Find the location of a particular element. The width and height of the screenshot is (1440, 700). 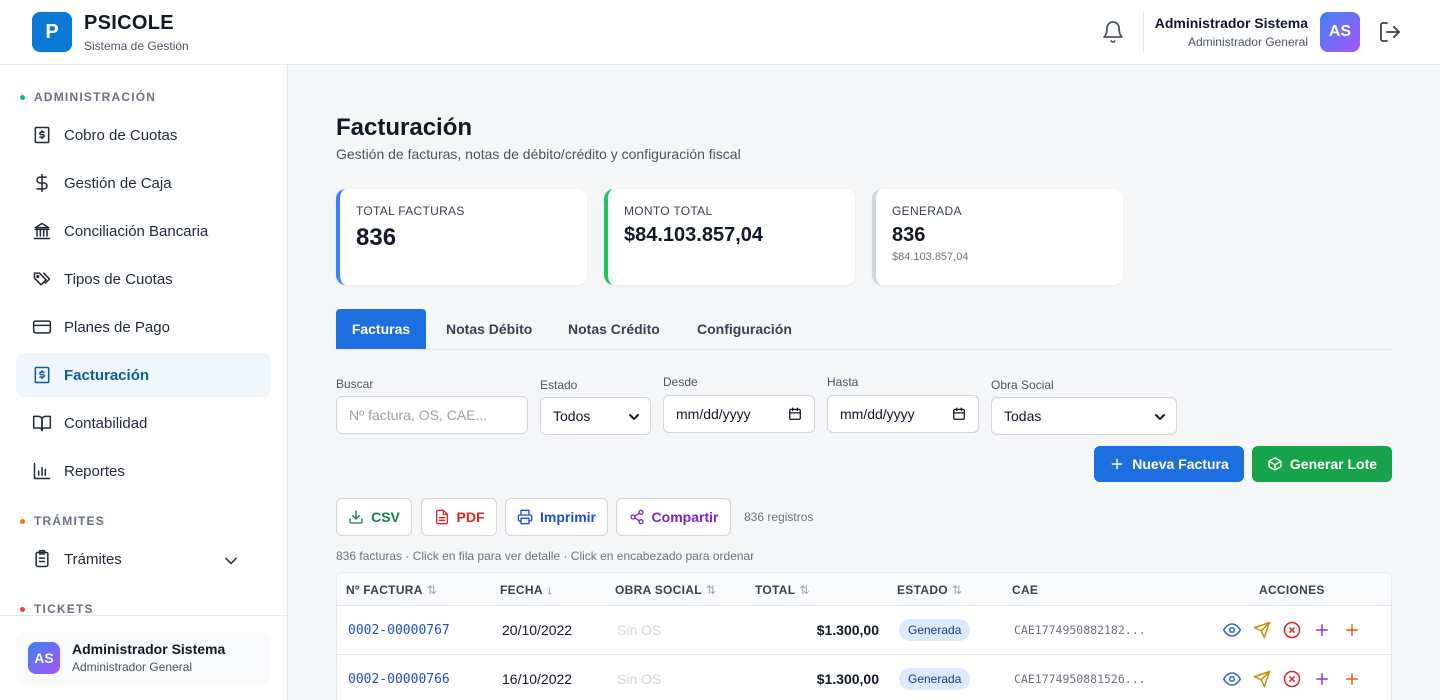

column-header-obra-social: OBRA SOCIAL ⇅ is located at coordinates (665, 589).